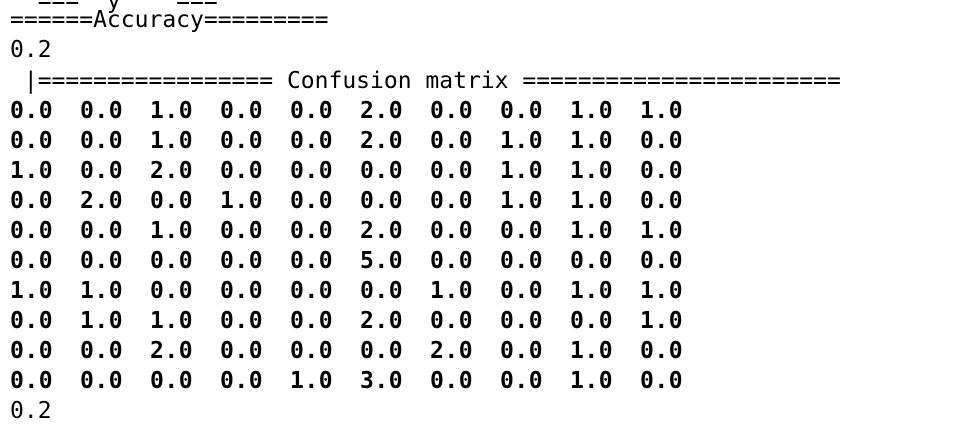  I want to click on accuracy-value: 0.2, so click(31, 50).